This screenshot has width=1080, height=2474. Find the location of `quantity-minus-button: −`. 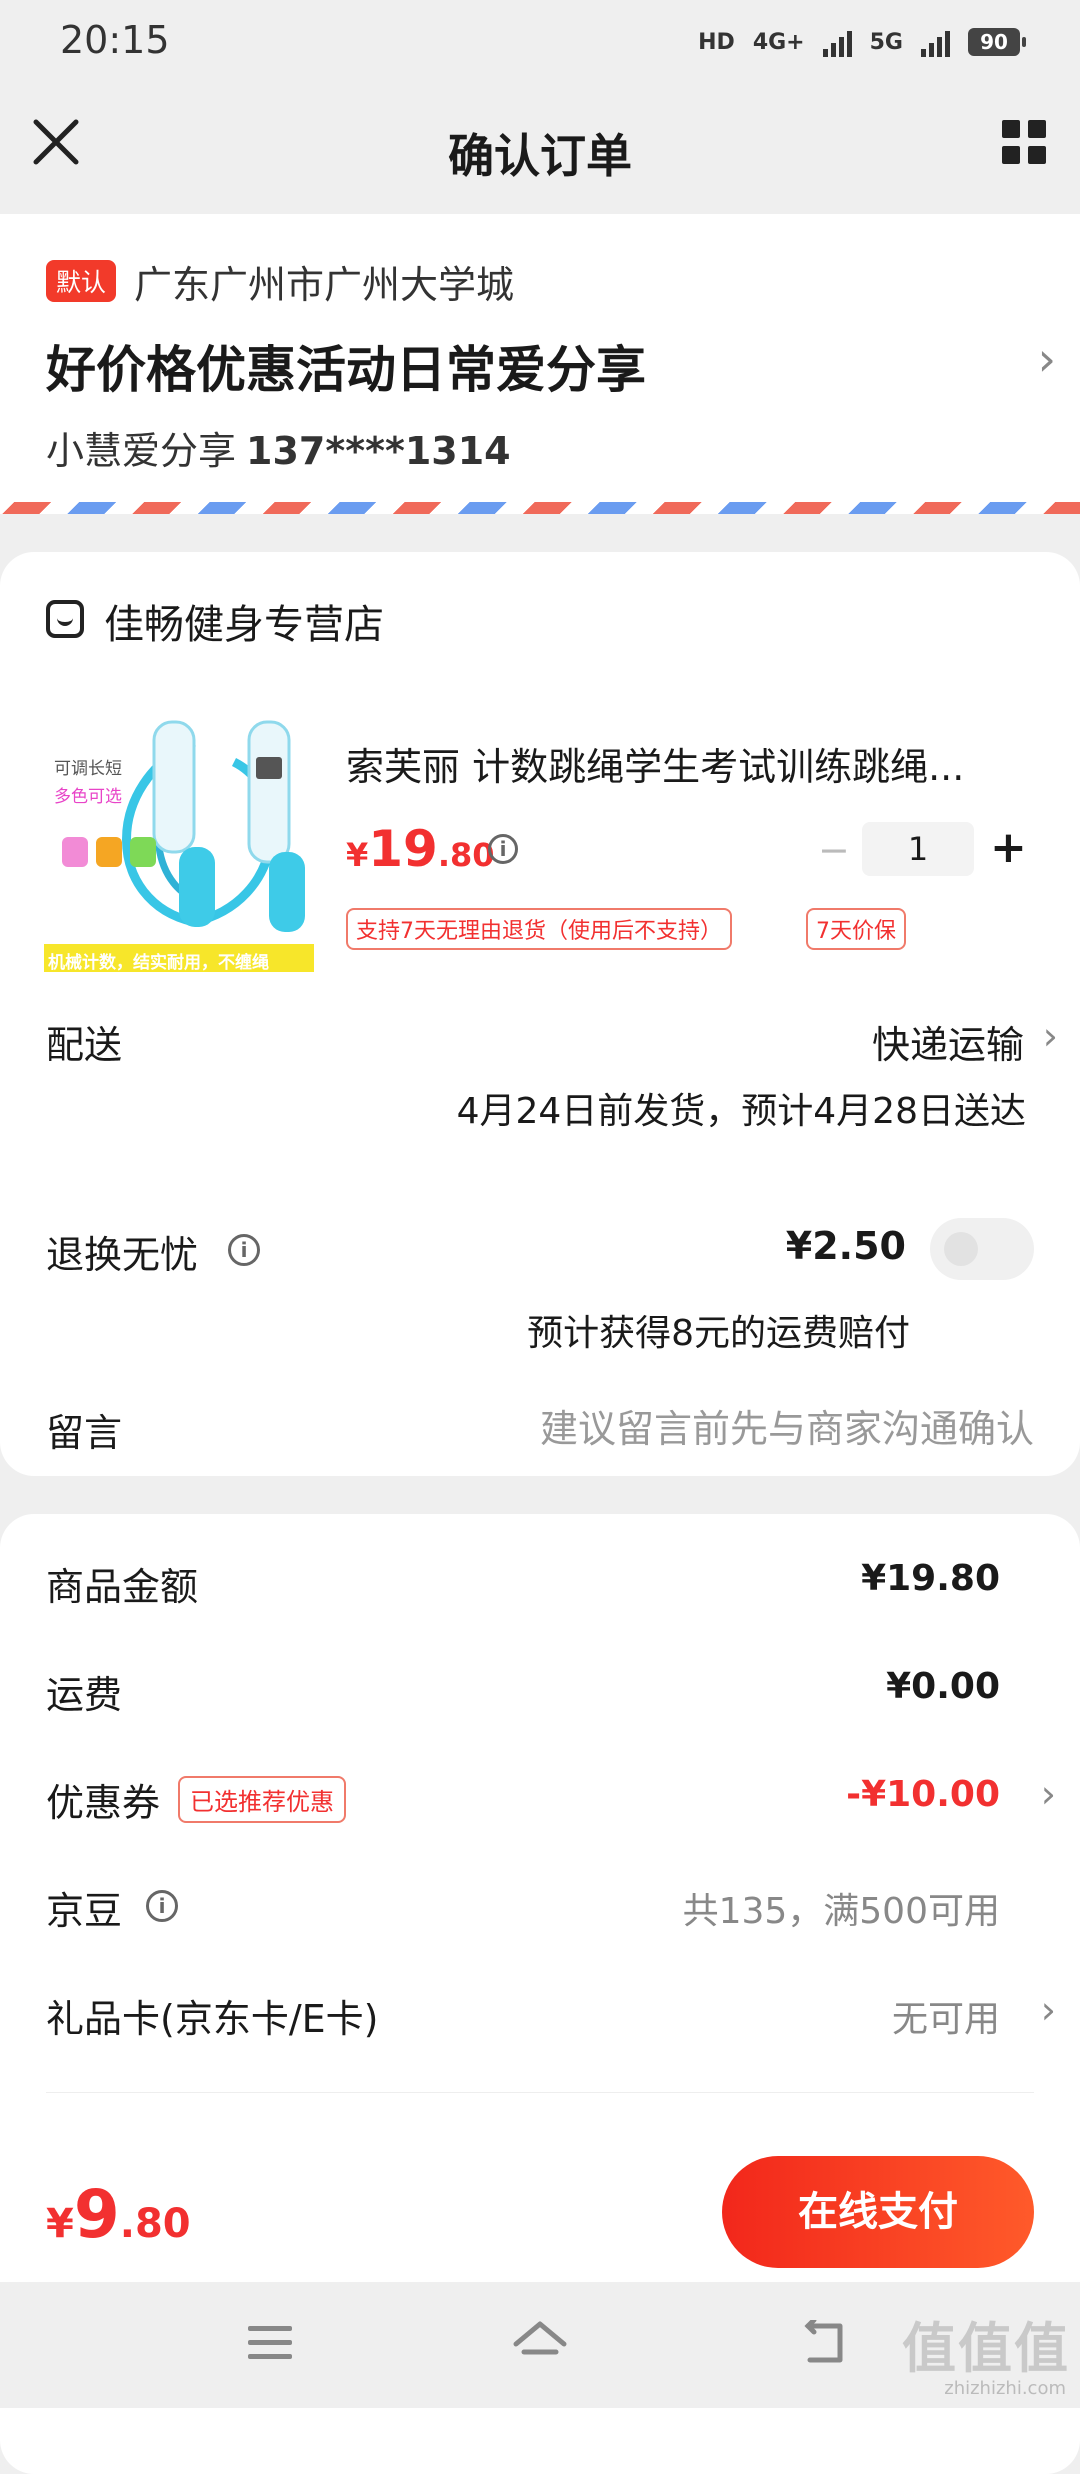

quantity-minus-button: − is located at coordinates (834, 850).